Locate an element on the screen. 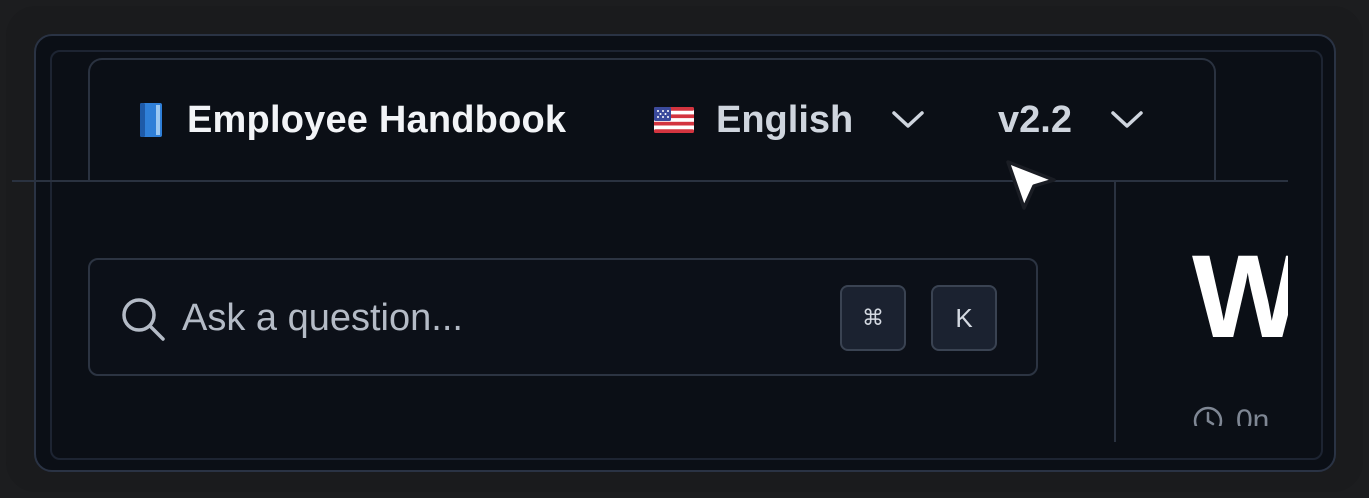 This screenshot has height=498, width=1369. search-icon is located at coordinates (143, 319).